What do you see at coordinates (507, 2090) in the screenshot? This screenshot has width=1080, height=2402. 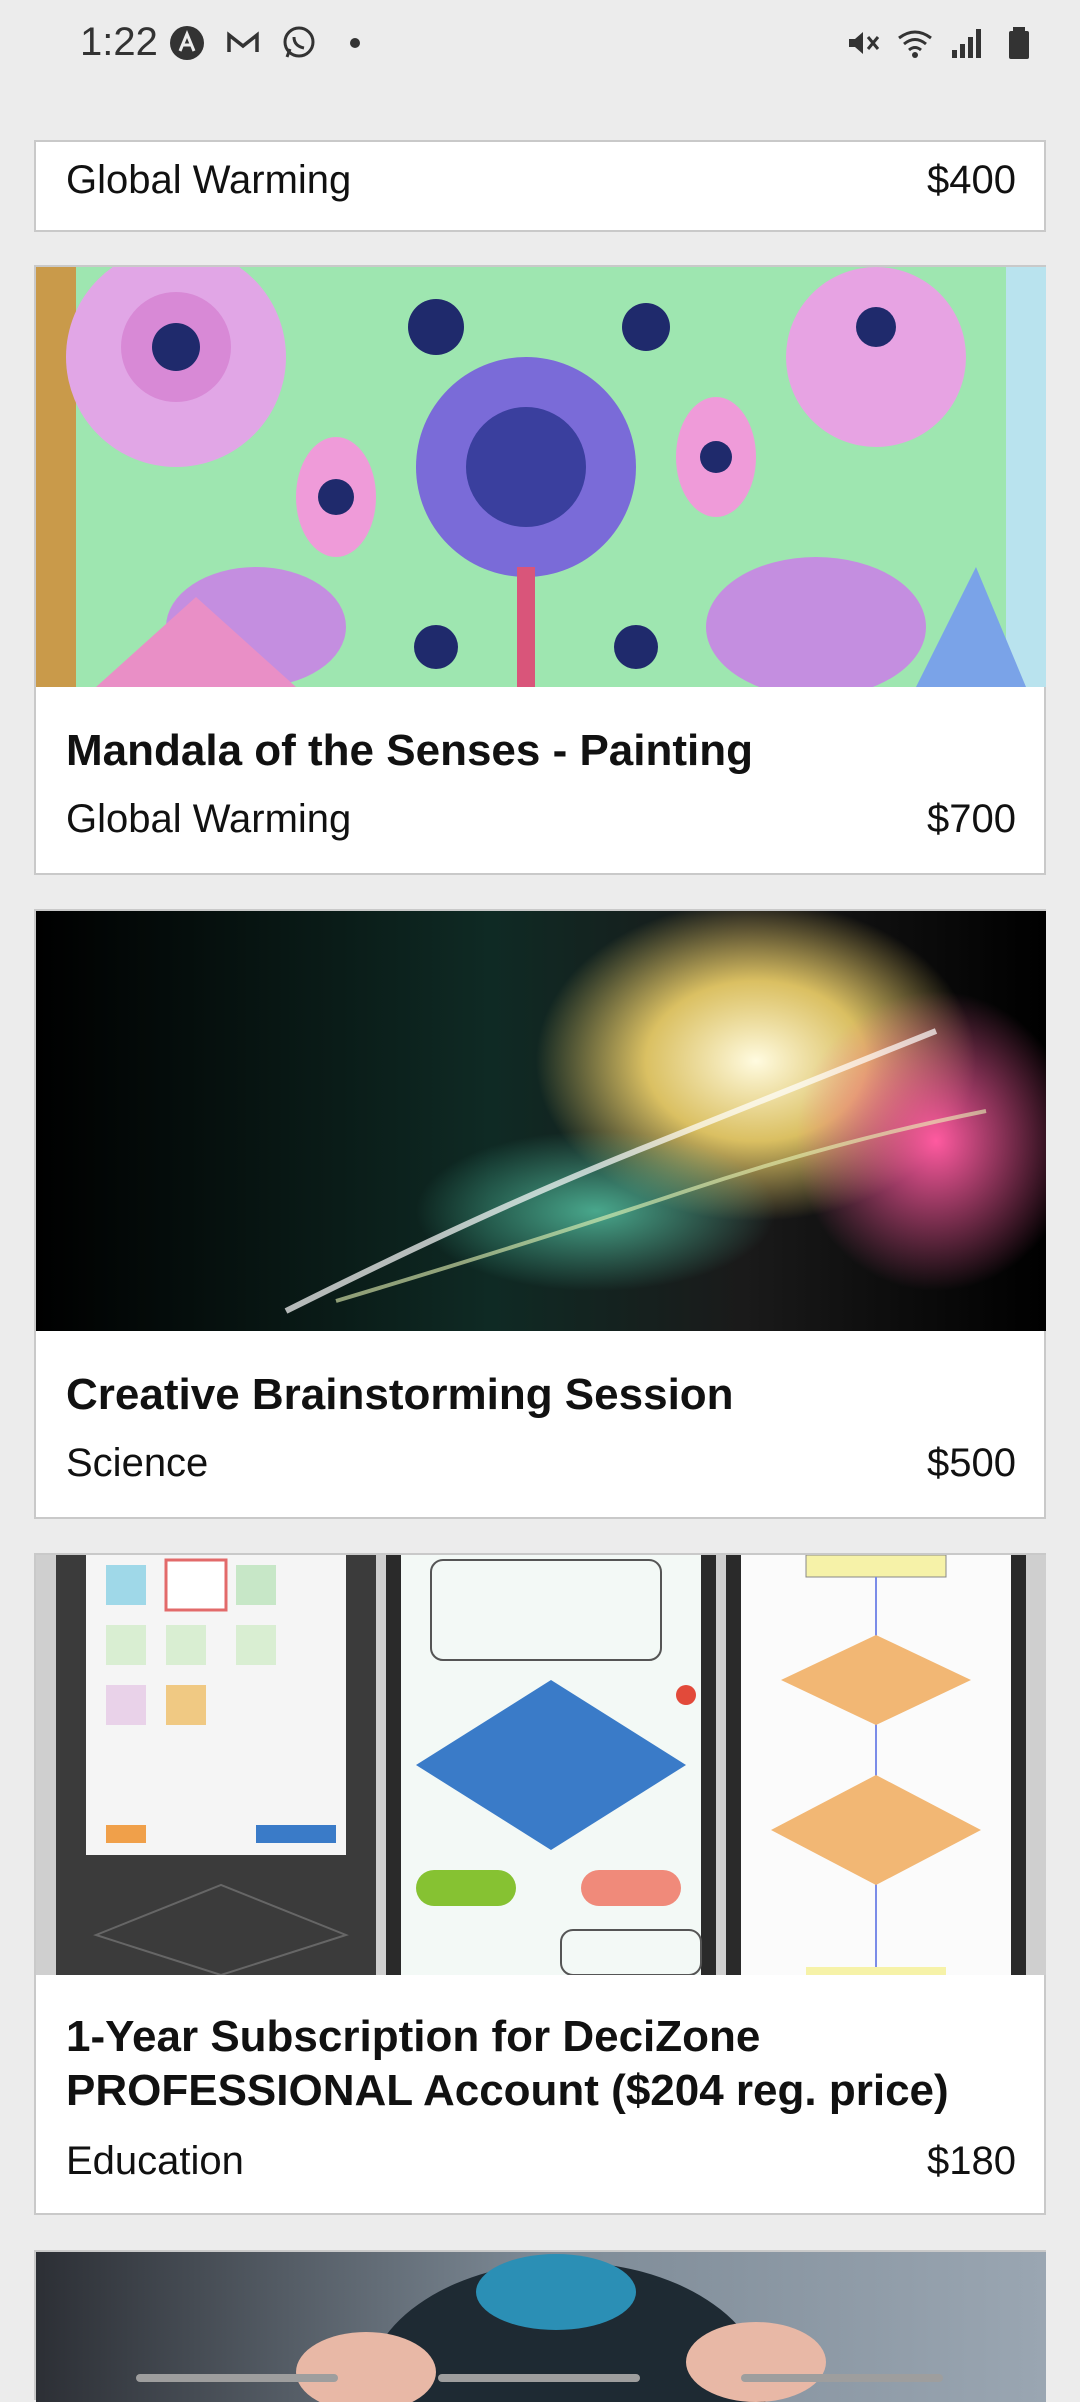 I see `listing-title-line2: PROFESSIONAL Account ($204 reg. price)` at bounding box center [507, 2090].